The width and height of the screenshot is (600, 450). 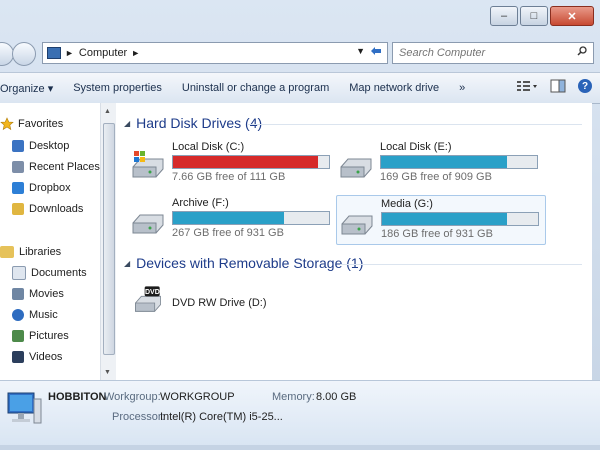 I want to click on address-dropdown-icon: ▼, so click(x=360, y=51).